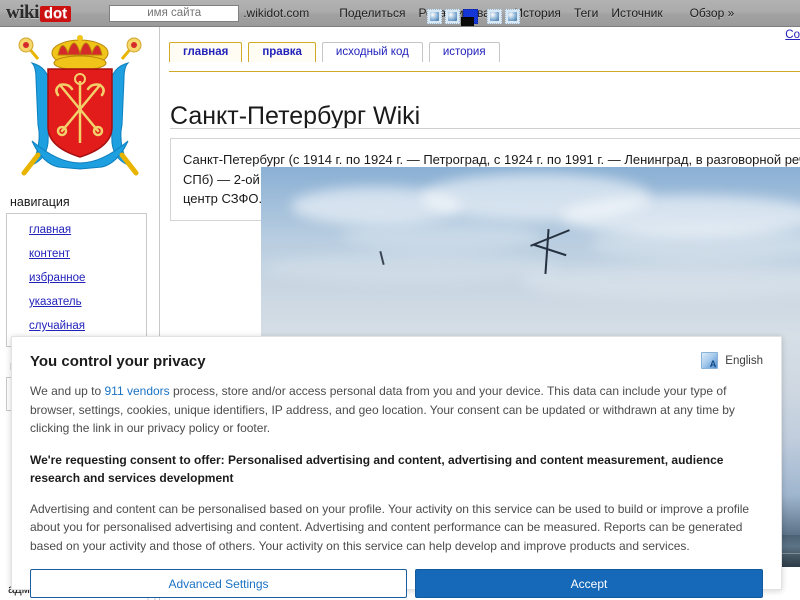 The image size is (800, 600). I want to click on logo-dot-badge: dot, so click(55, 14).